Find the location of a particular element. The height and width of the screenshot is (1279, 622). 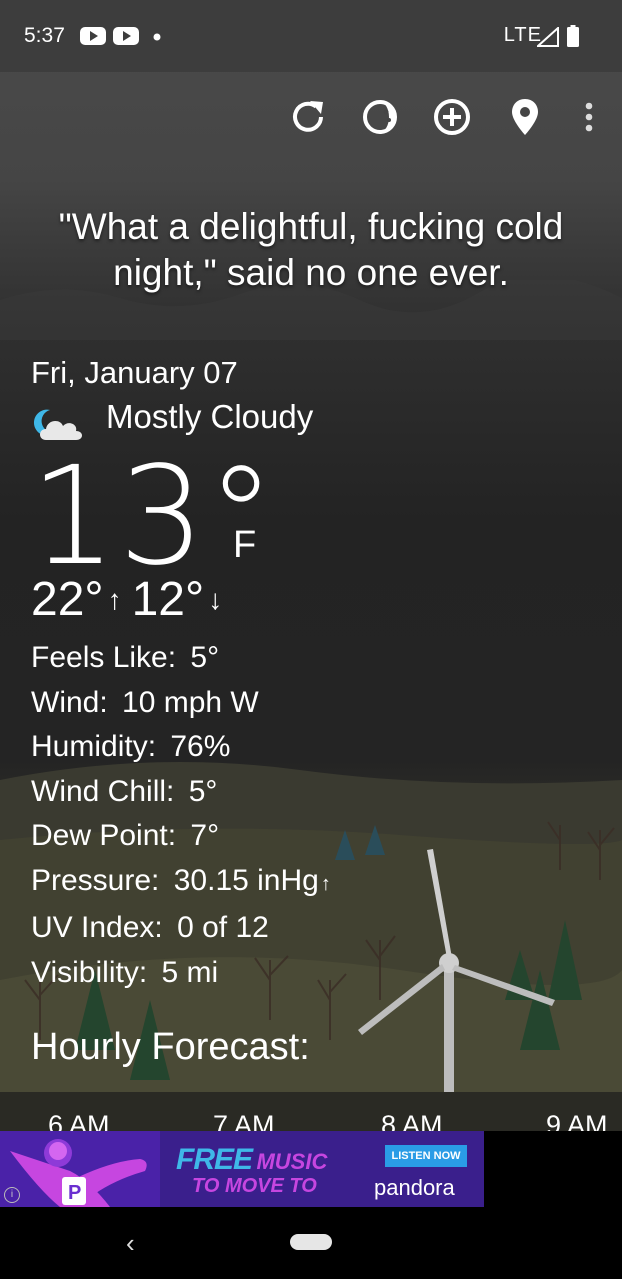

signal-icon is located at coordinates (548, 37).